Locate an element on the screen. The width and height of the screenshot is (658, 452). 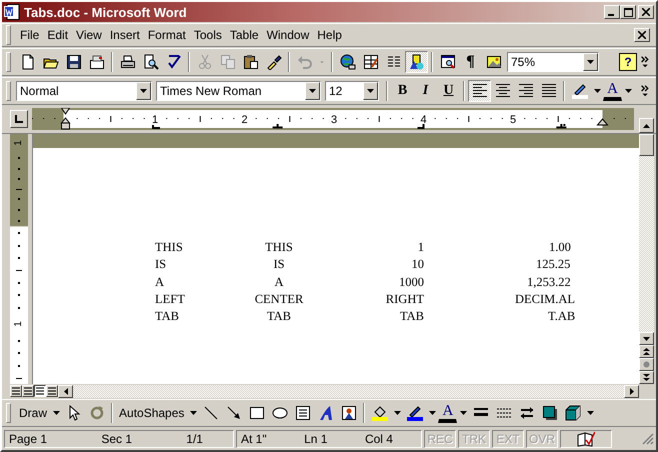
zoom-box: 75% is located at coordinates (553, 62).